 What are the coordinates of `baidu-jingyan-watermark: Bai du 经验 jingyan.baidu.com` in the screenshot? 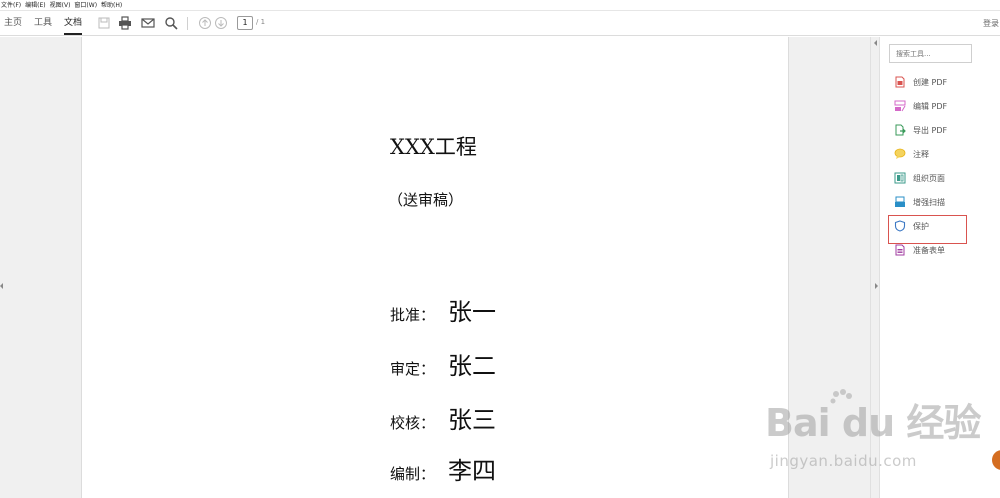 It's located at (882, 443).